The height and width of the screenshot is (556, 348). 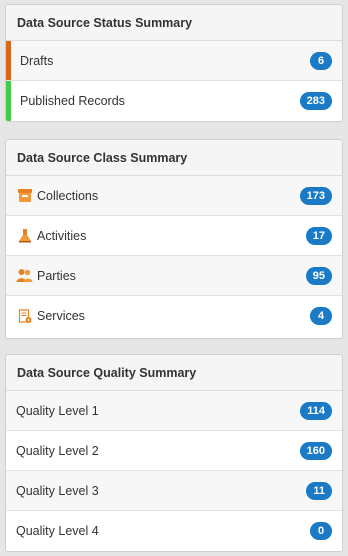 What do you see at coordinates (318, 235) in the screenshot?
I see `count-badge: 17` at bounding box center [318, 235].